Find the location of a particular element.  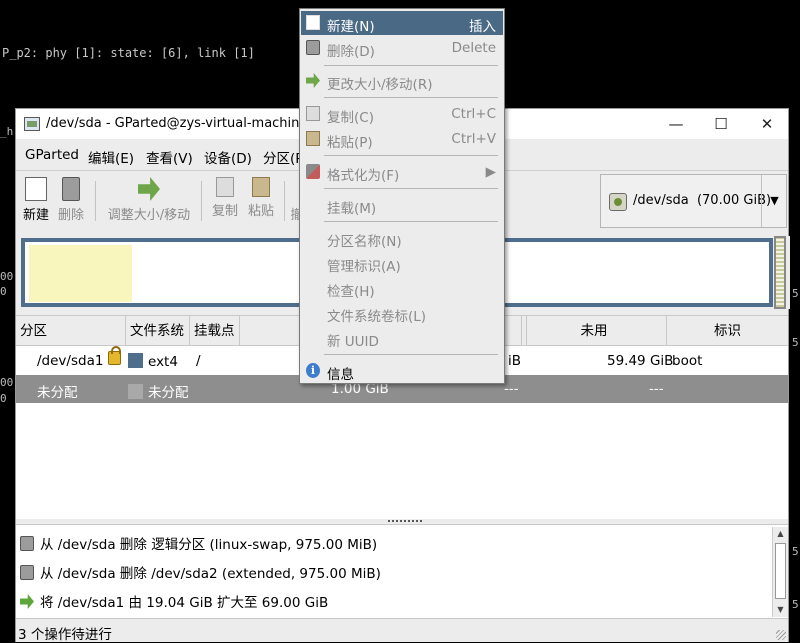

menu-item-paste: 粘贴(P) Ctrl+V is located at coordinates (402, 139).